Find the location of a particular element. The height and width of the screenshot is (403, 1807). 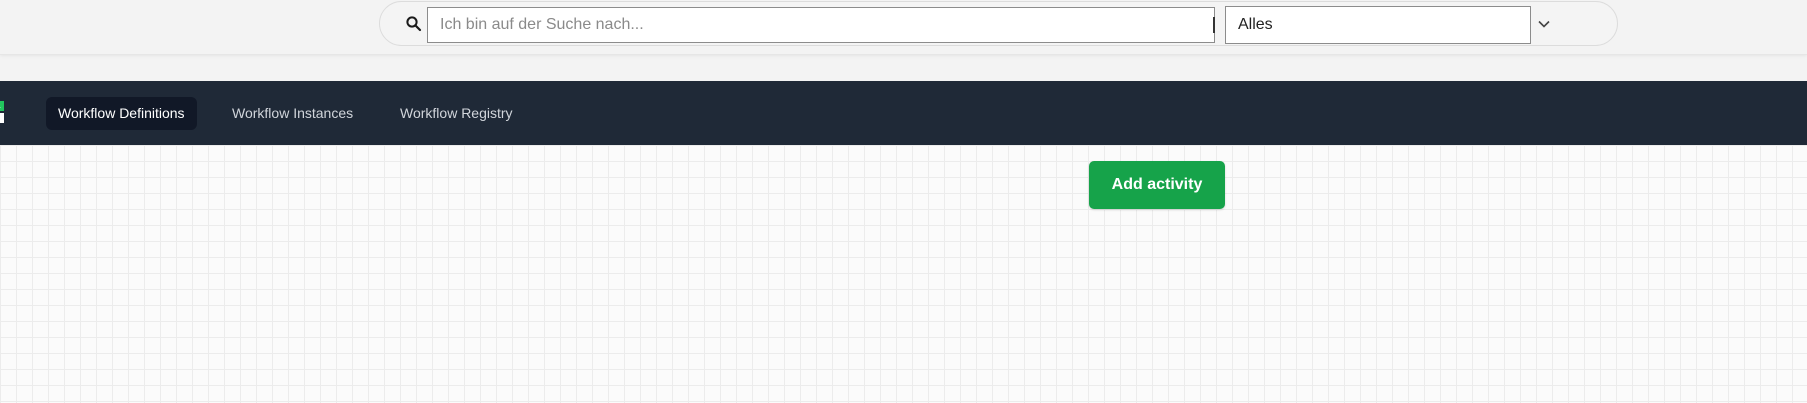

chevron-down-icon is located at coordinates (1544, 24).